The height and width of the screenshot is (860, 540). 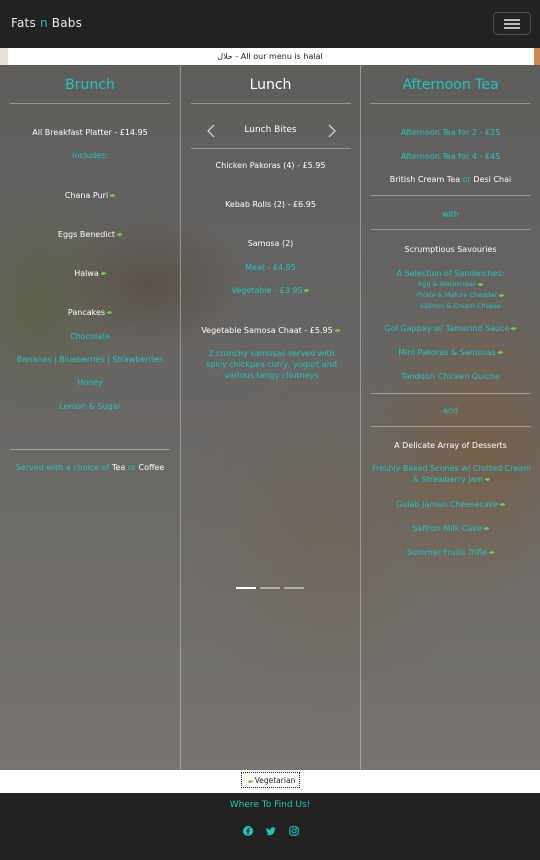 I want to click on menu-item: Chana Puri, so click(x=90, y=195).